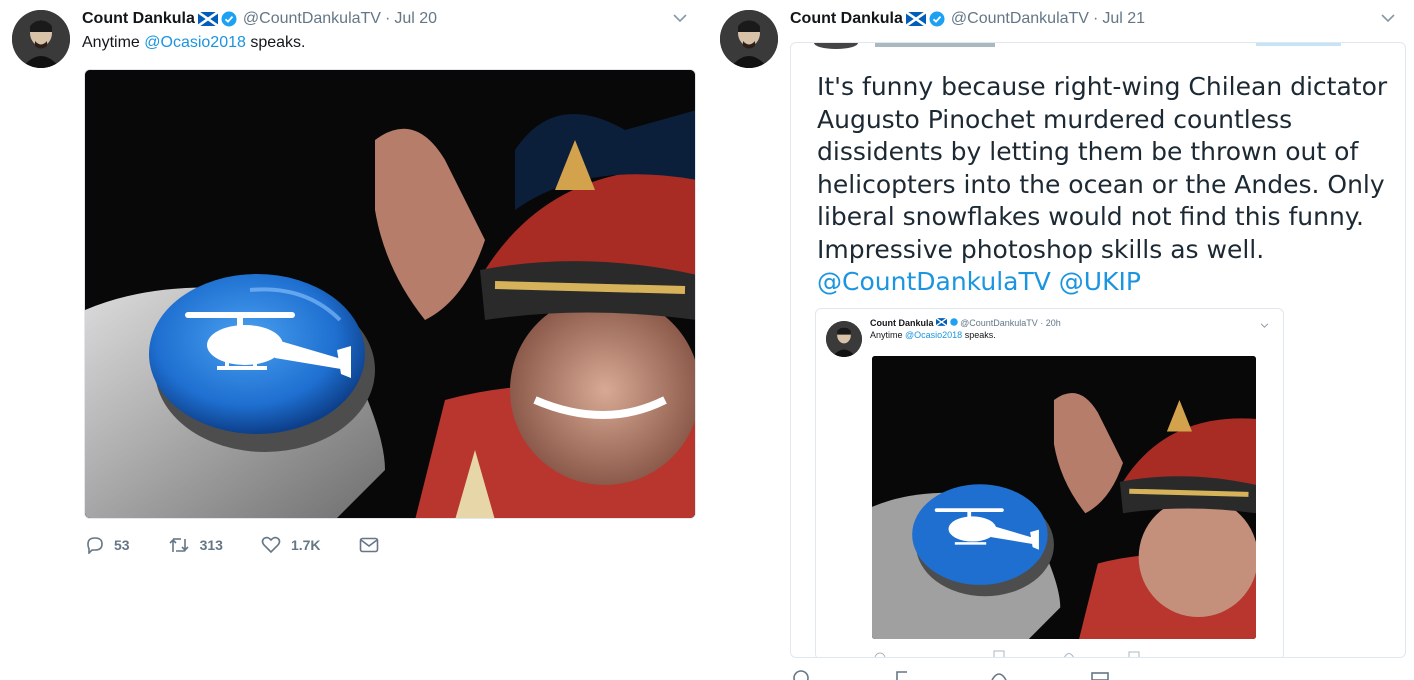 This screenshot has height=680, width=1414. Describe the element at coordinates (195, 545) in the screenshot. I see `retweet-action: 313` at that location.